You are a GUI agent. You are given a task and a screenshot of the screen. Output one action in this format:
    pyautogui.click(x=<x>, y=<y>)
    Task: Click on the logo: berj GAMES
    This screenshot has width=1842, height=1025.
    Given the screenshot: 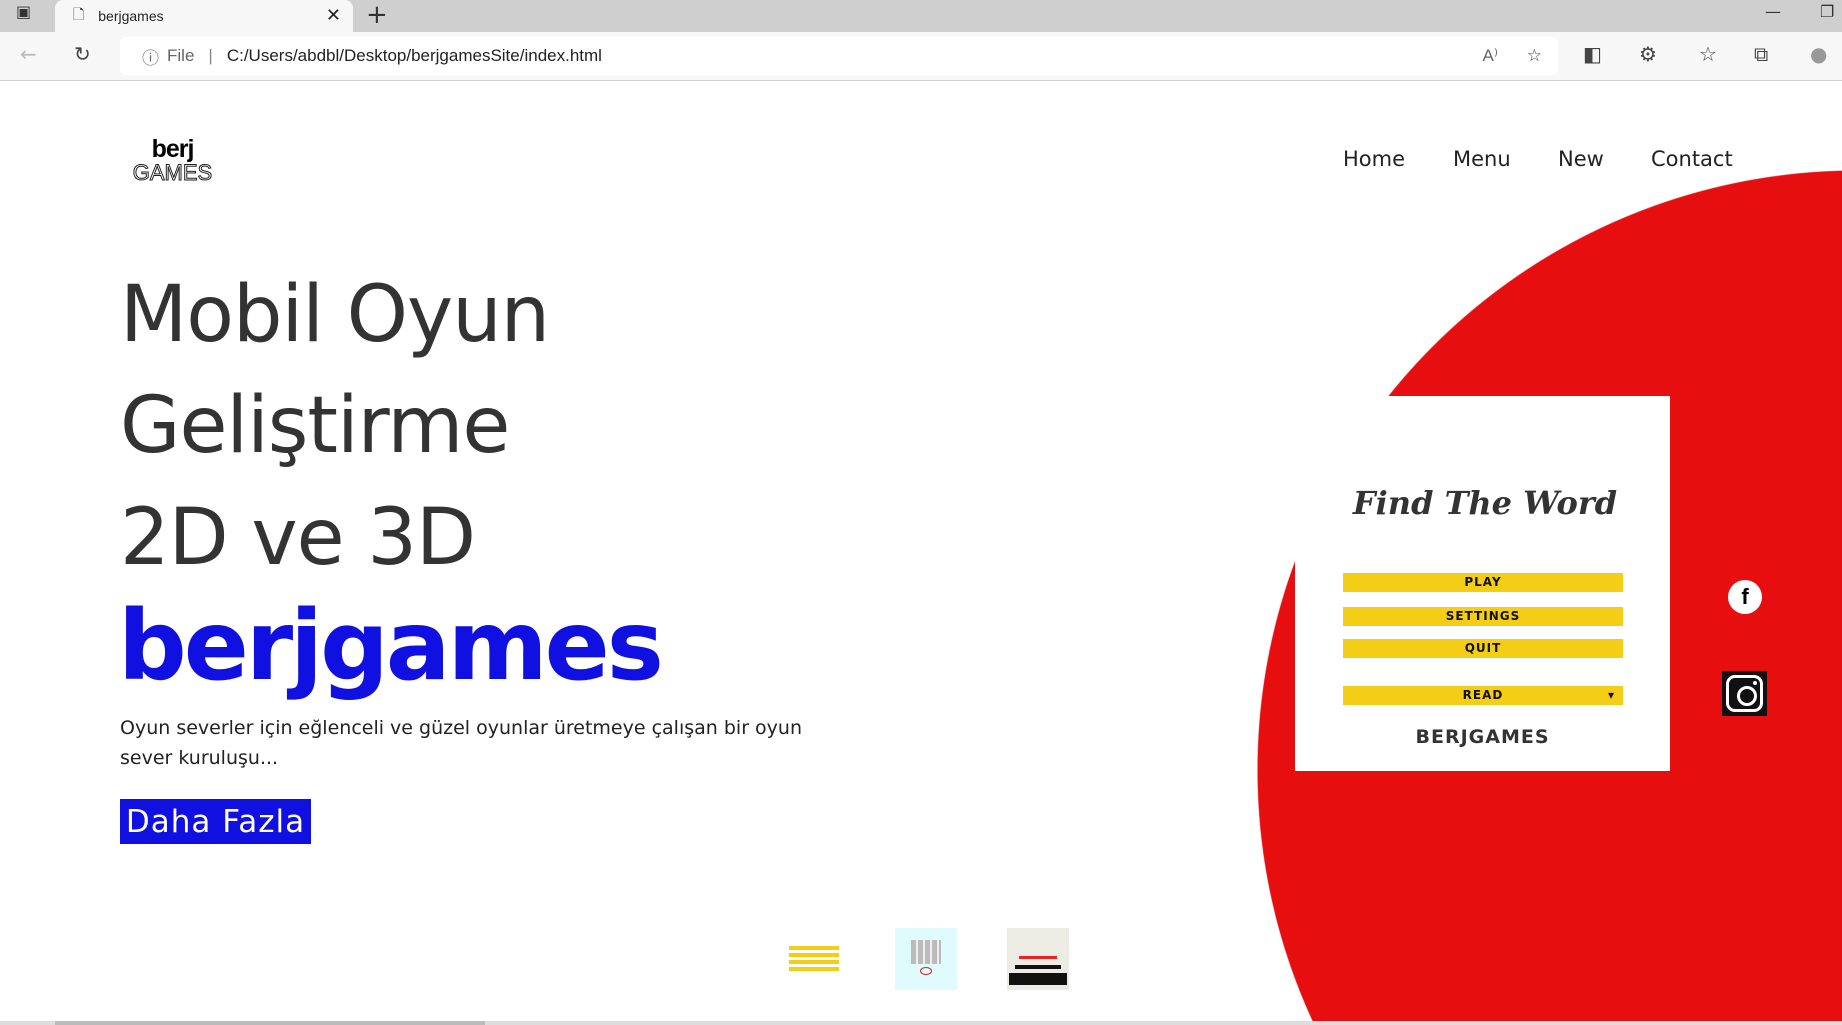 What is the action you would take?
    pyautogui.click(x=172, y=160)
    